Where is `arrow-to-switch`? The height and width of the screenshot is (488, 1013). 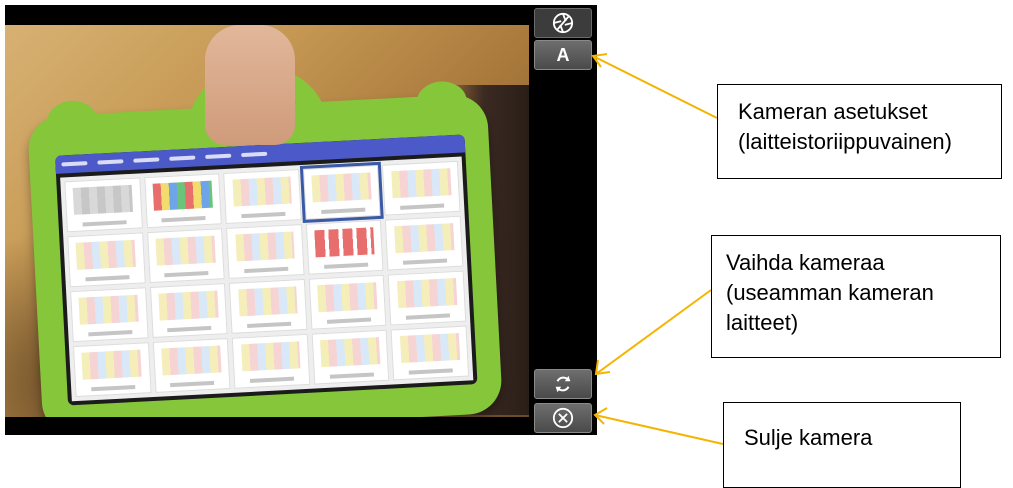 arrow-to-switch is located at coordinates (653, 332).